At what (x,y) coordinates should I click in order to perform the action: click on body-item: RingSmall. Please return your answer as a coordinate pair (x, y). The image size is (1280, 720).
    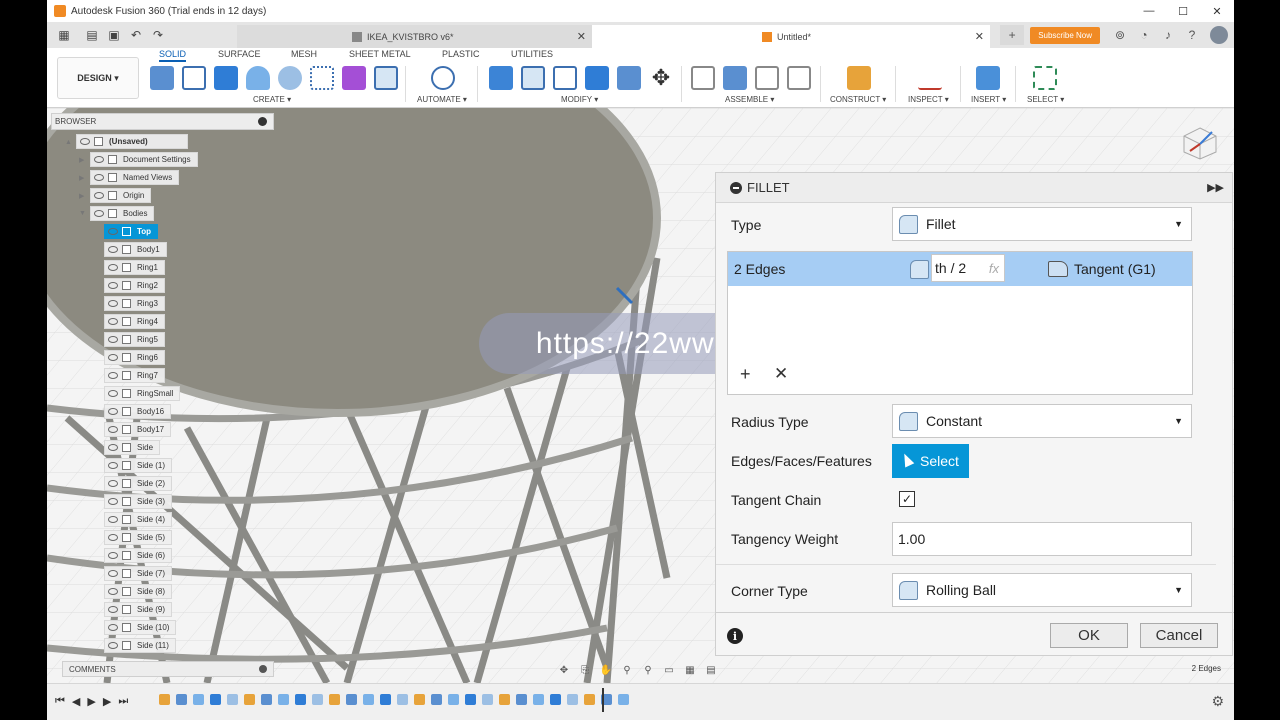
    Looking at the image, I should click on (142, 393).